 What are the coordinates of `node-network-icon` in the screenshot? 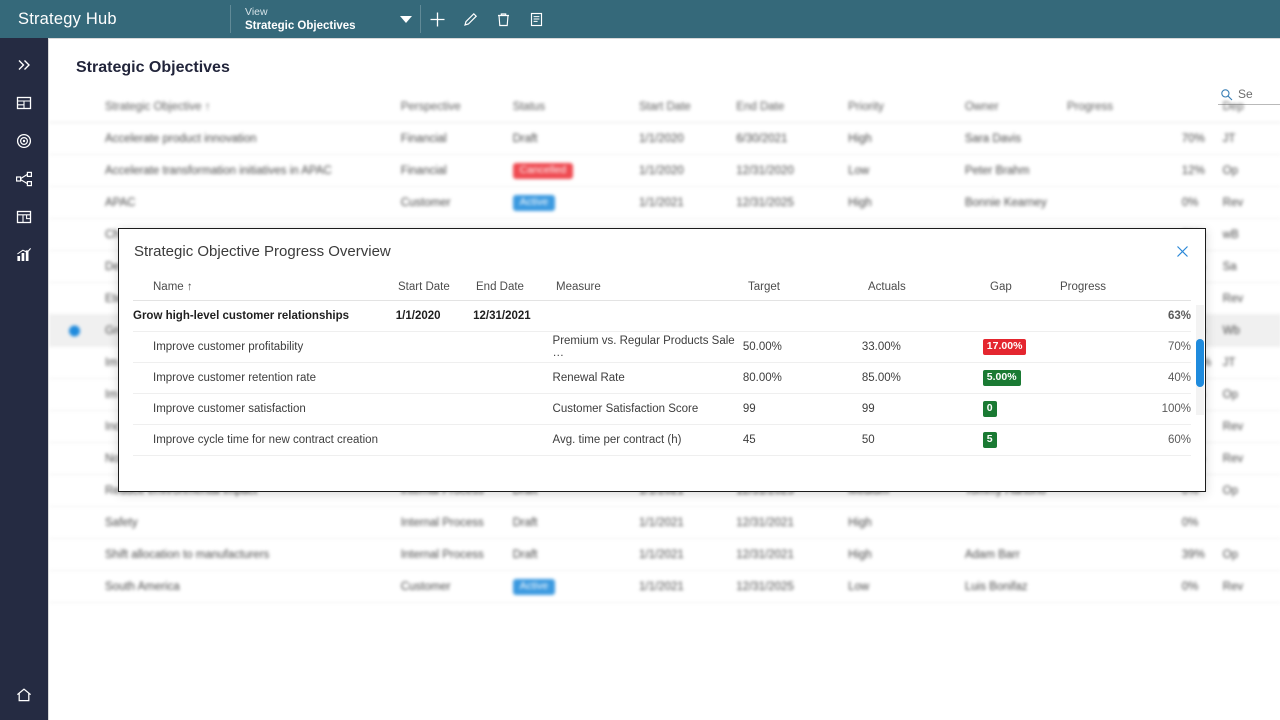 It's located at (23, 179).